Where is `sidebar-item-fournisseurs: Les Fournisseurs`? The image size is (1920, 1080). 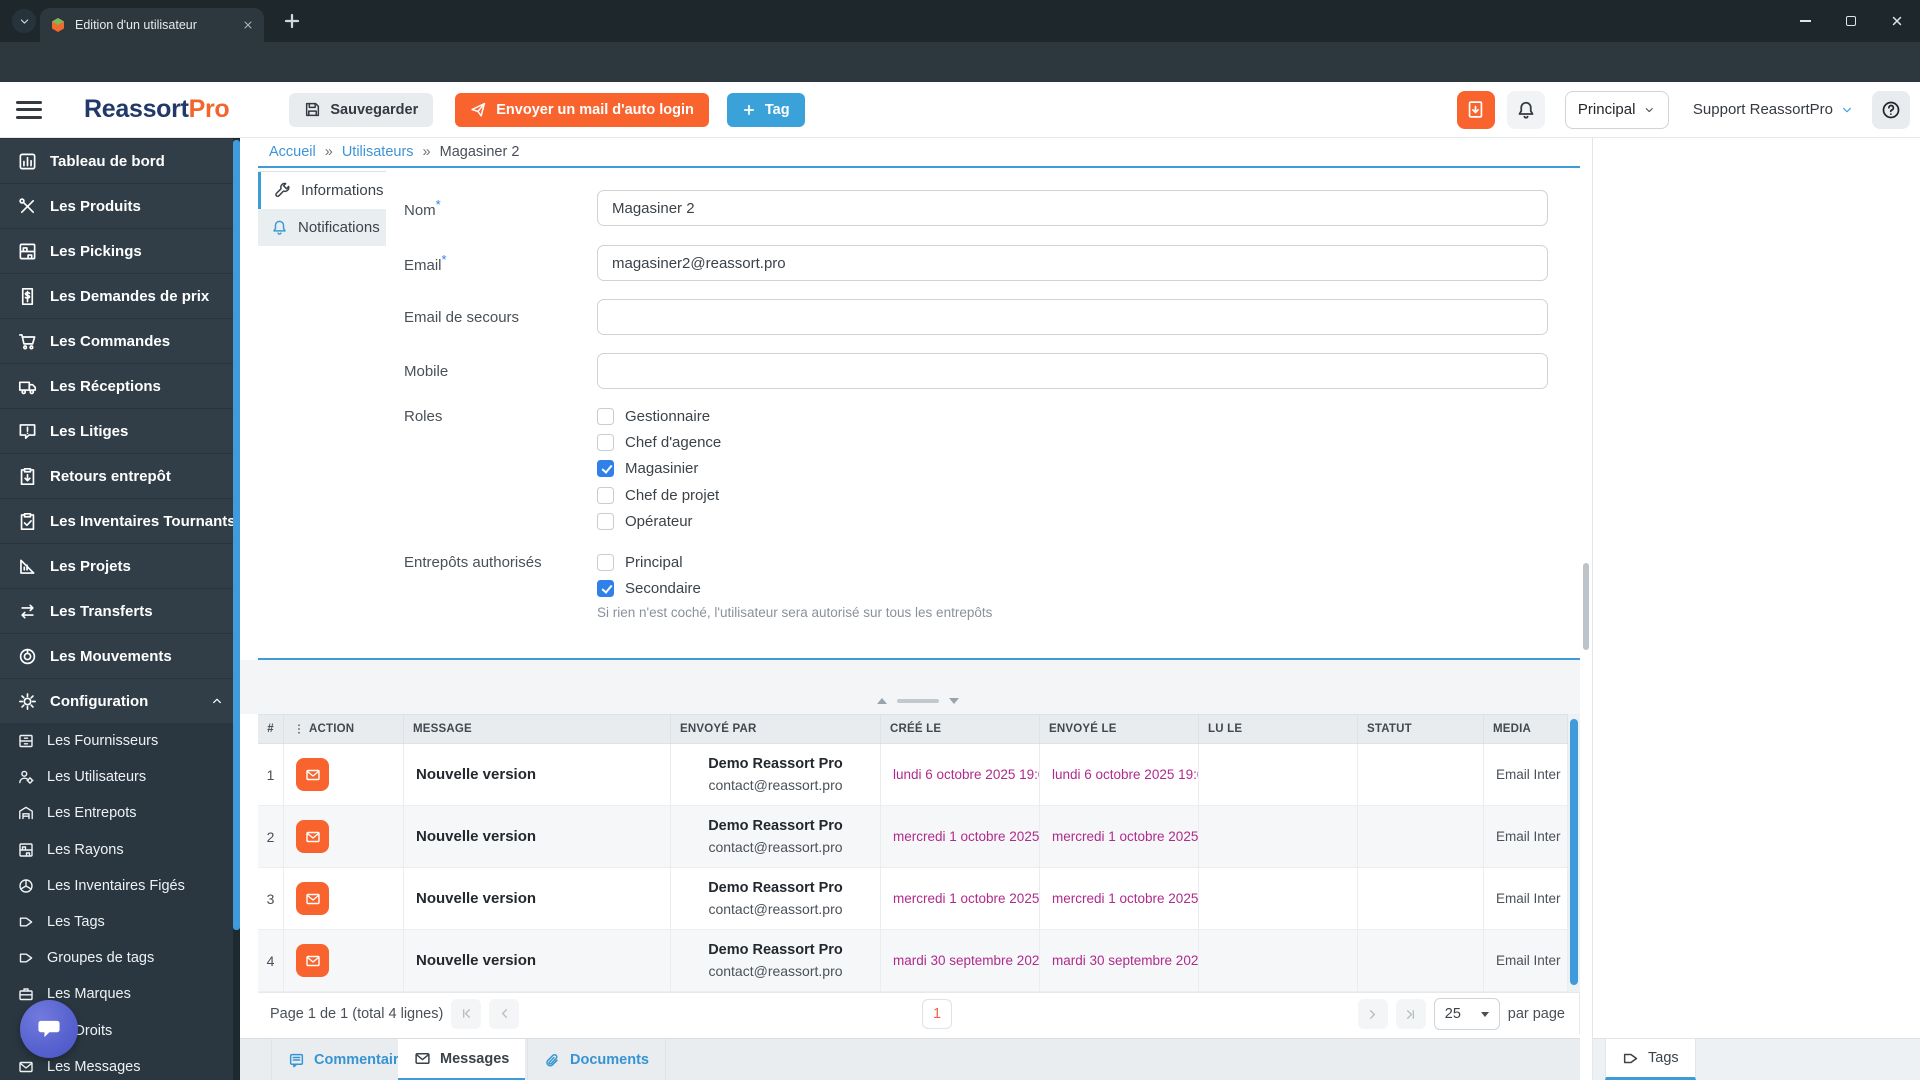 sidebar-item-fournisseurs: Les Fournisseurs is located at coordinates (120, 741).